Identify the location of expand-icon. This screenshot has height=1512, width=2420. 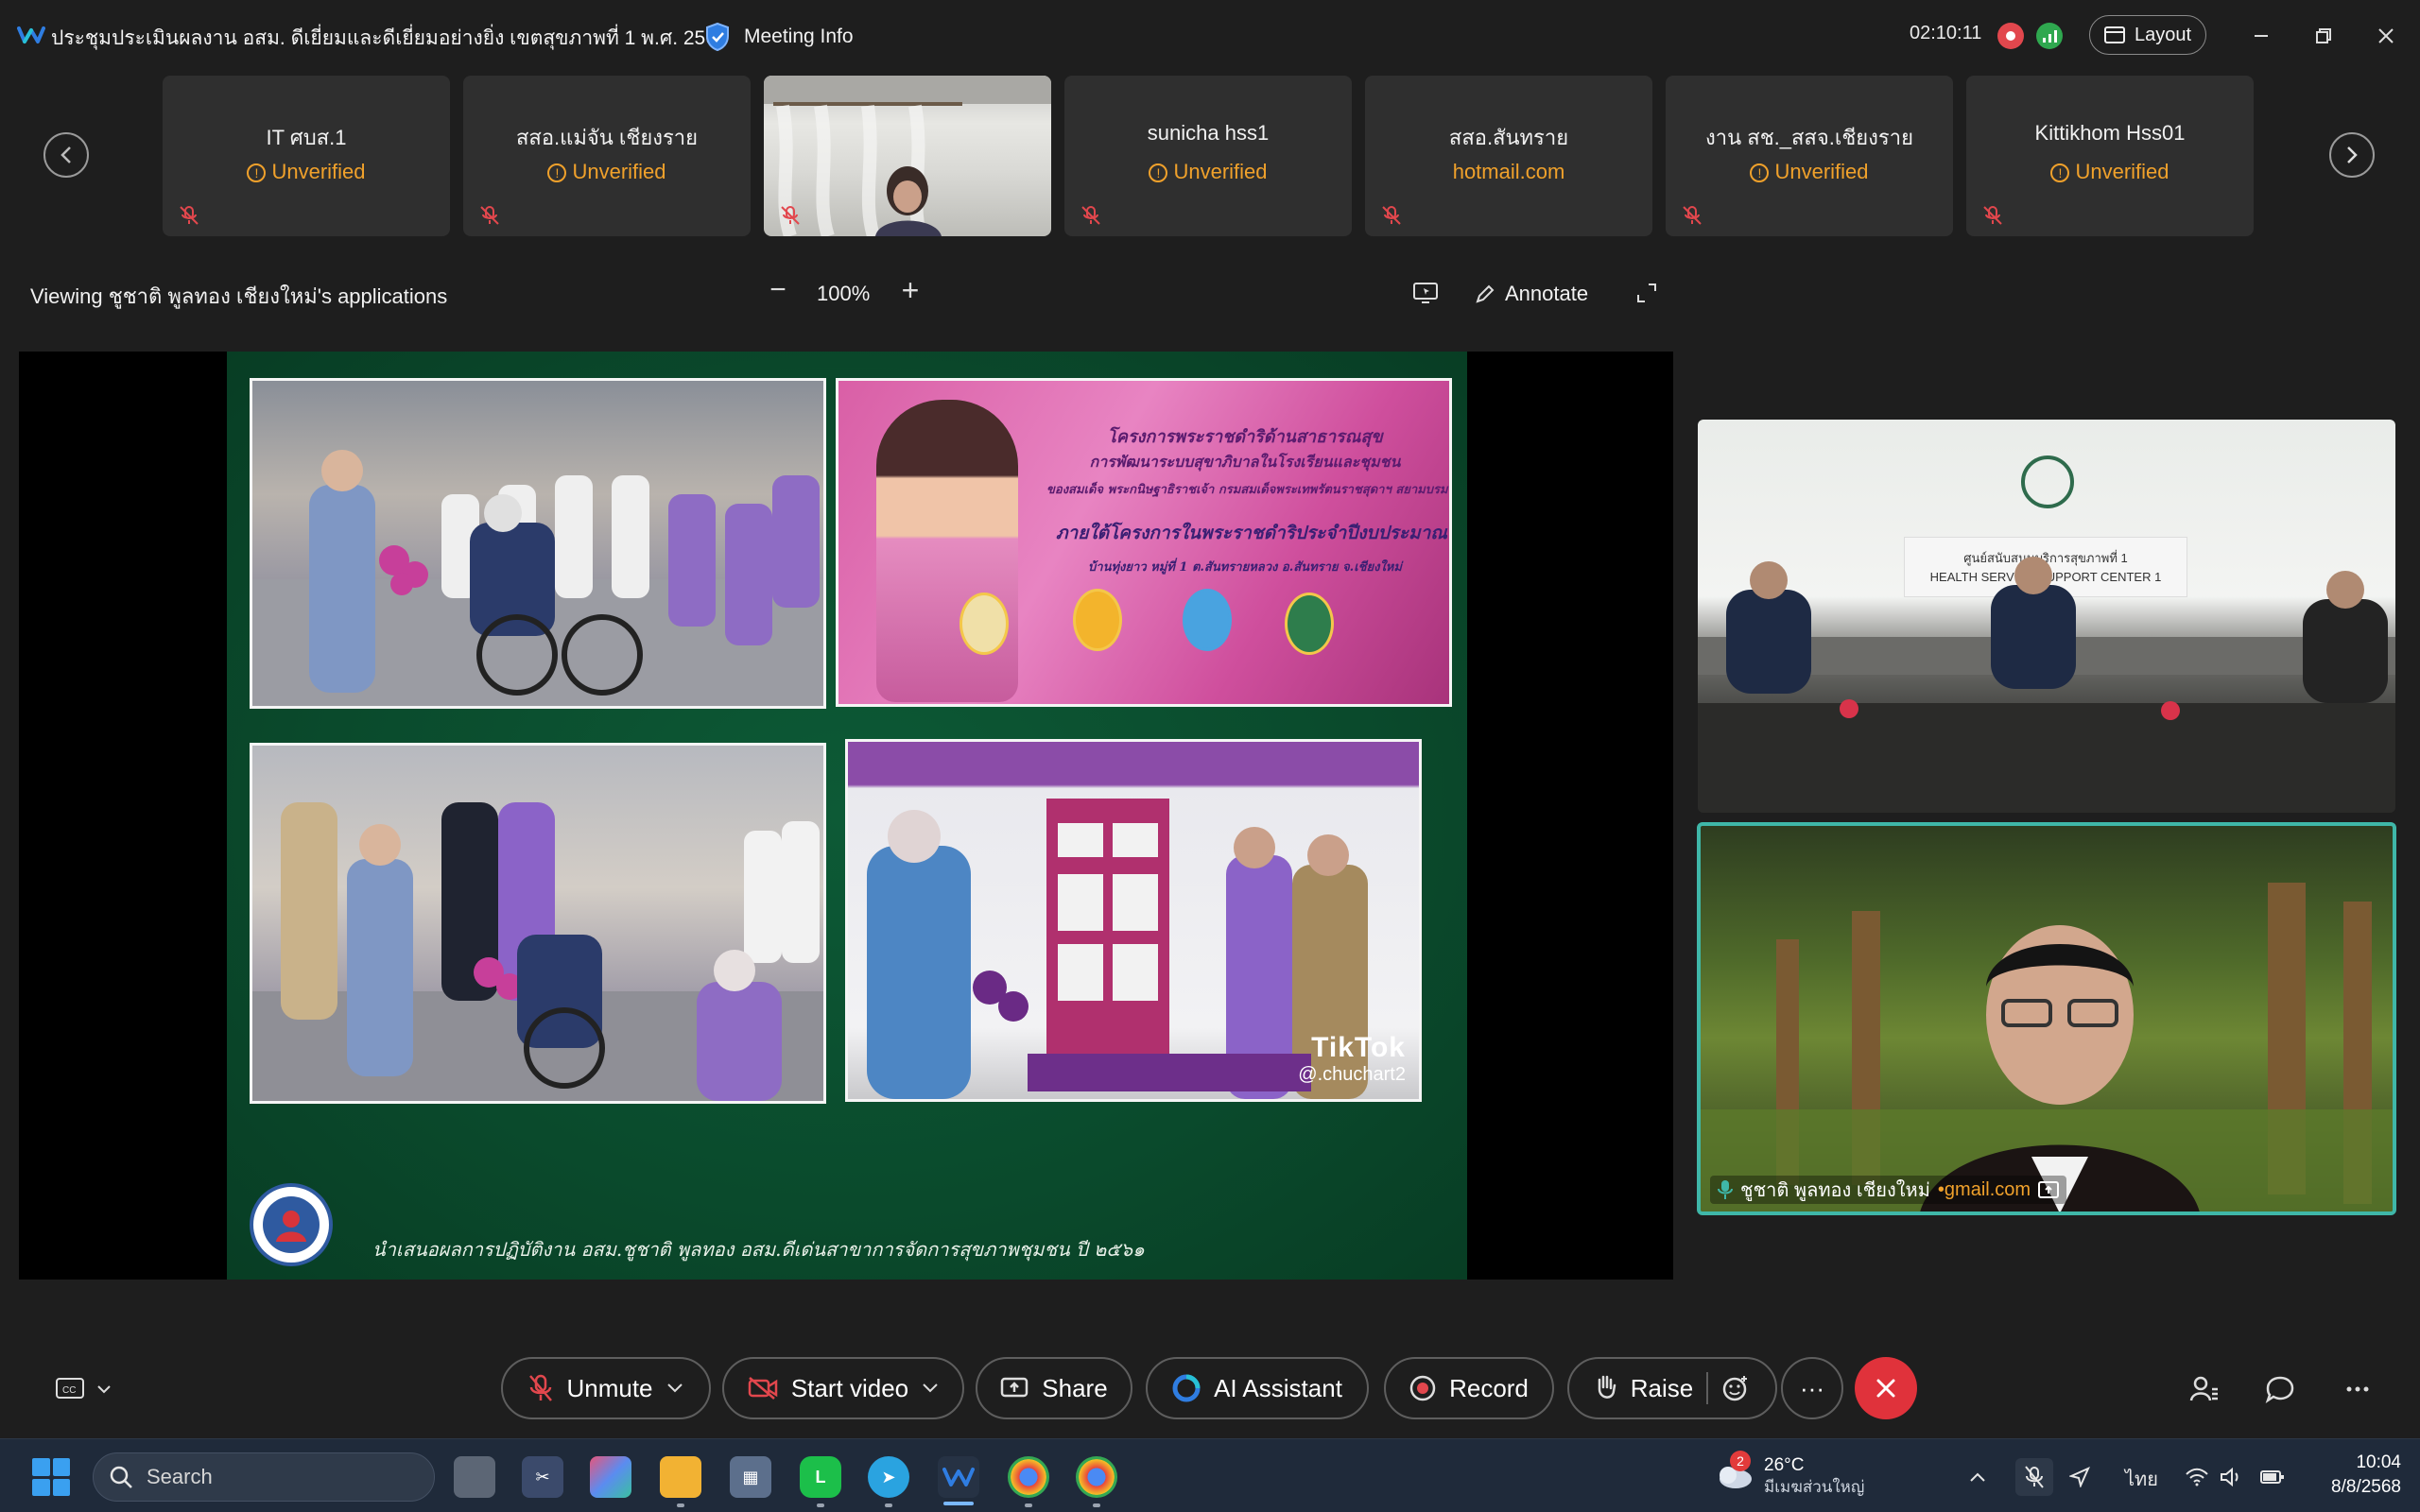
(1646, 293).